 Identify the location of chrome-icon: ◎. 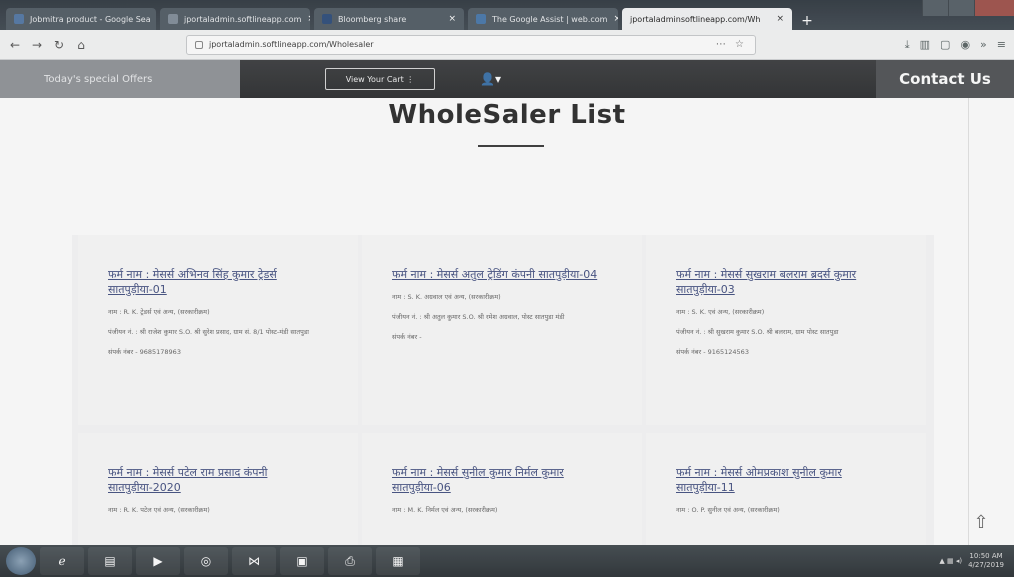
(206, 561).